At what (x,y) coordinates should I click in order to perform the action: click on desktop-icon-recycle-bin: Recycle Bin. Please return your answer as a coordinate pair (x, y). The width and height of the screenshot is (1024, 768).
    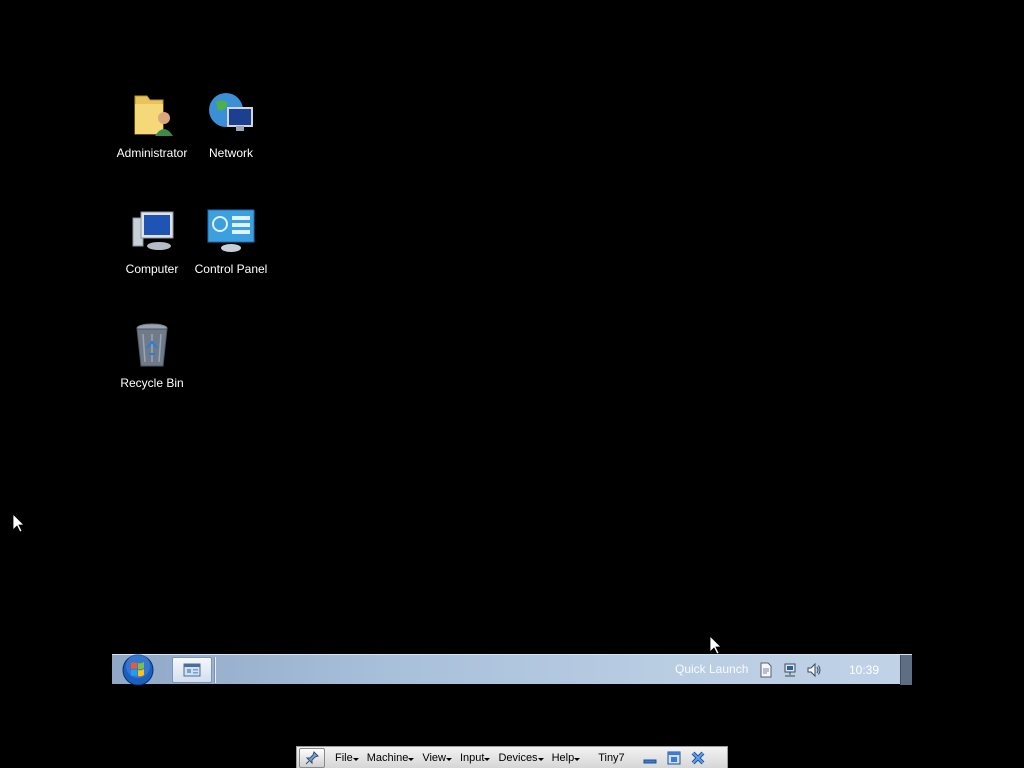
    Looking at the image, I should click on (152, 355).